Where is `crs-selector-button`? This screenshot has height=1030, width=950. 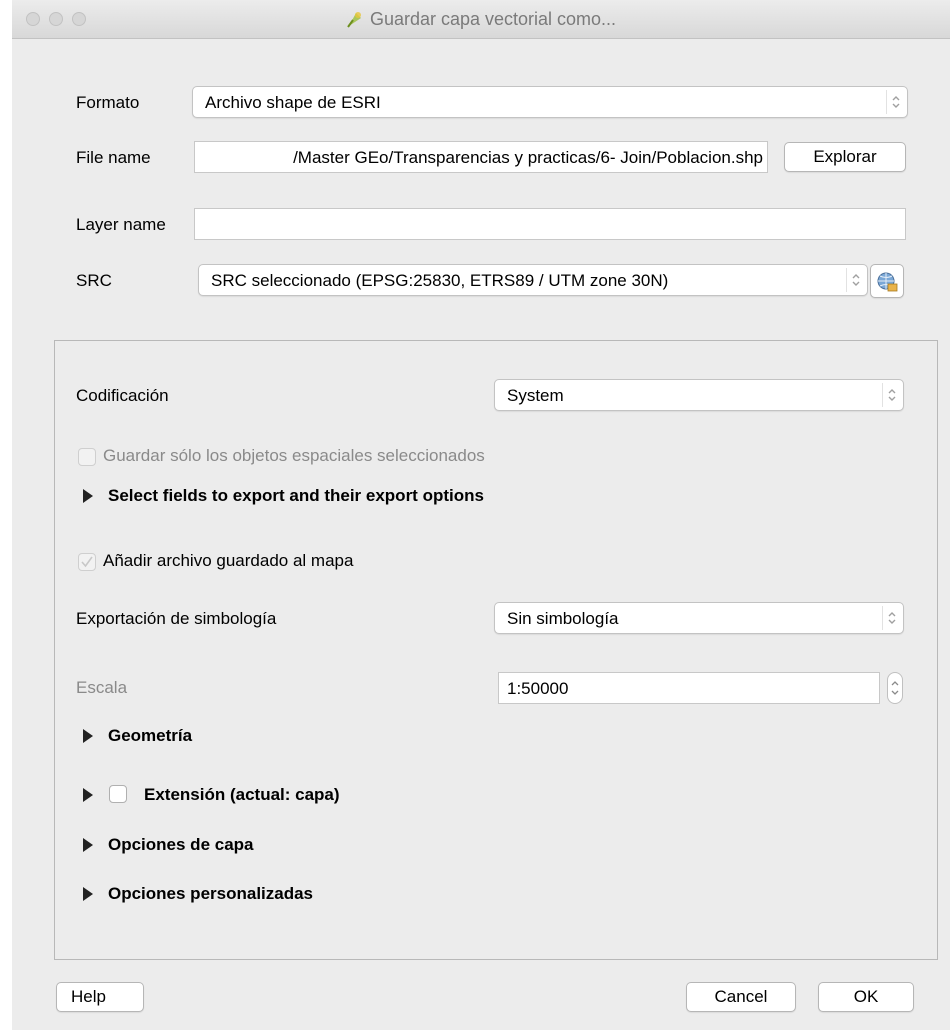
crs-selector-button is located at coordinates (887, 281).